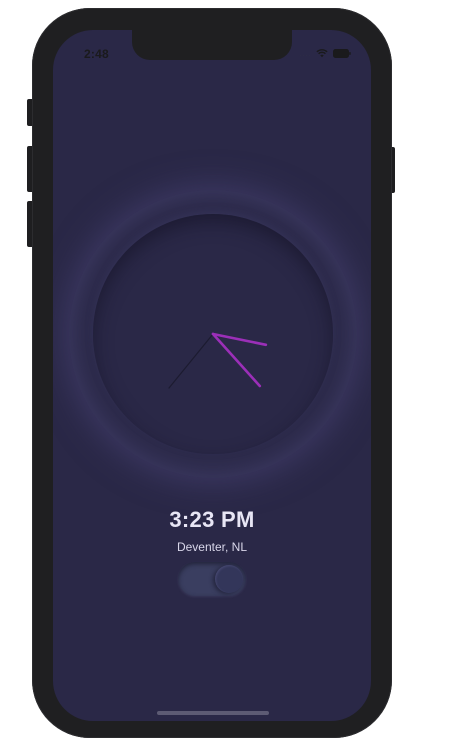 This screenshot has height=755, width=459. I want to click on notch, so click(212, 45).